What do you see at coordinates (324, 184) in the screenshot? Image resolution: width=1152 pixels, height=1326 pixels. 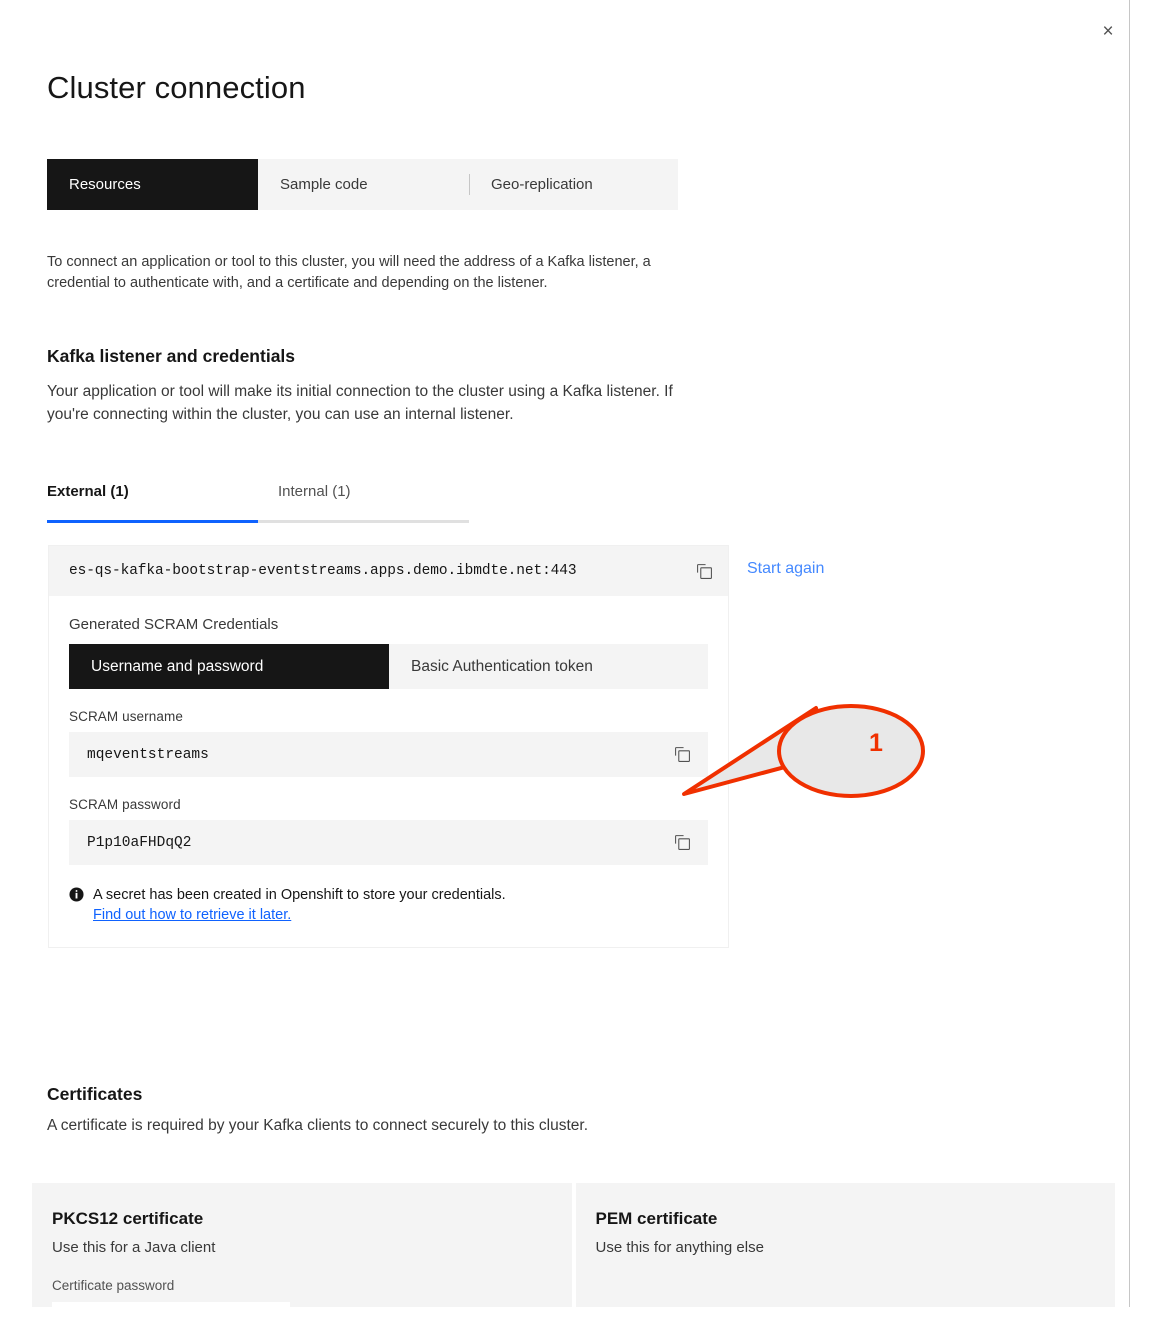 I see `tab-sample-code-label: Sample code` at bounding box center [324, 184].